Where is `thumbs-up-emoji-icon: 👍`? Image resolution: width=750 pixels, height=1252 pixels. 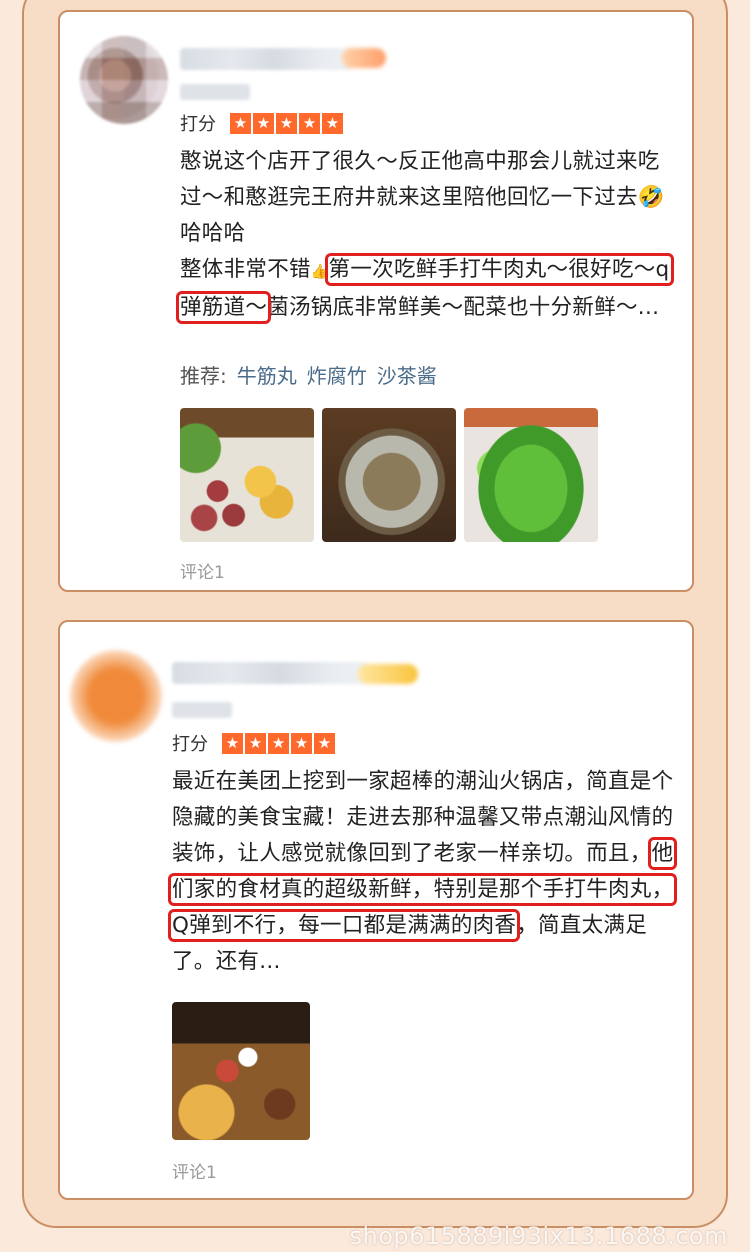 thumbs-up-emoji-icon: 👍 is located at coordinates (319, 272).